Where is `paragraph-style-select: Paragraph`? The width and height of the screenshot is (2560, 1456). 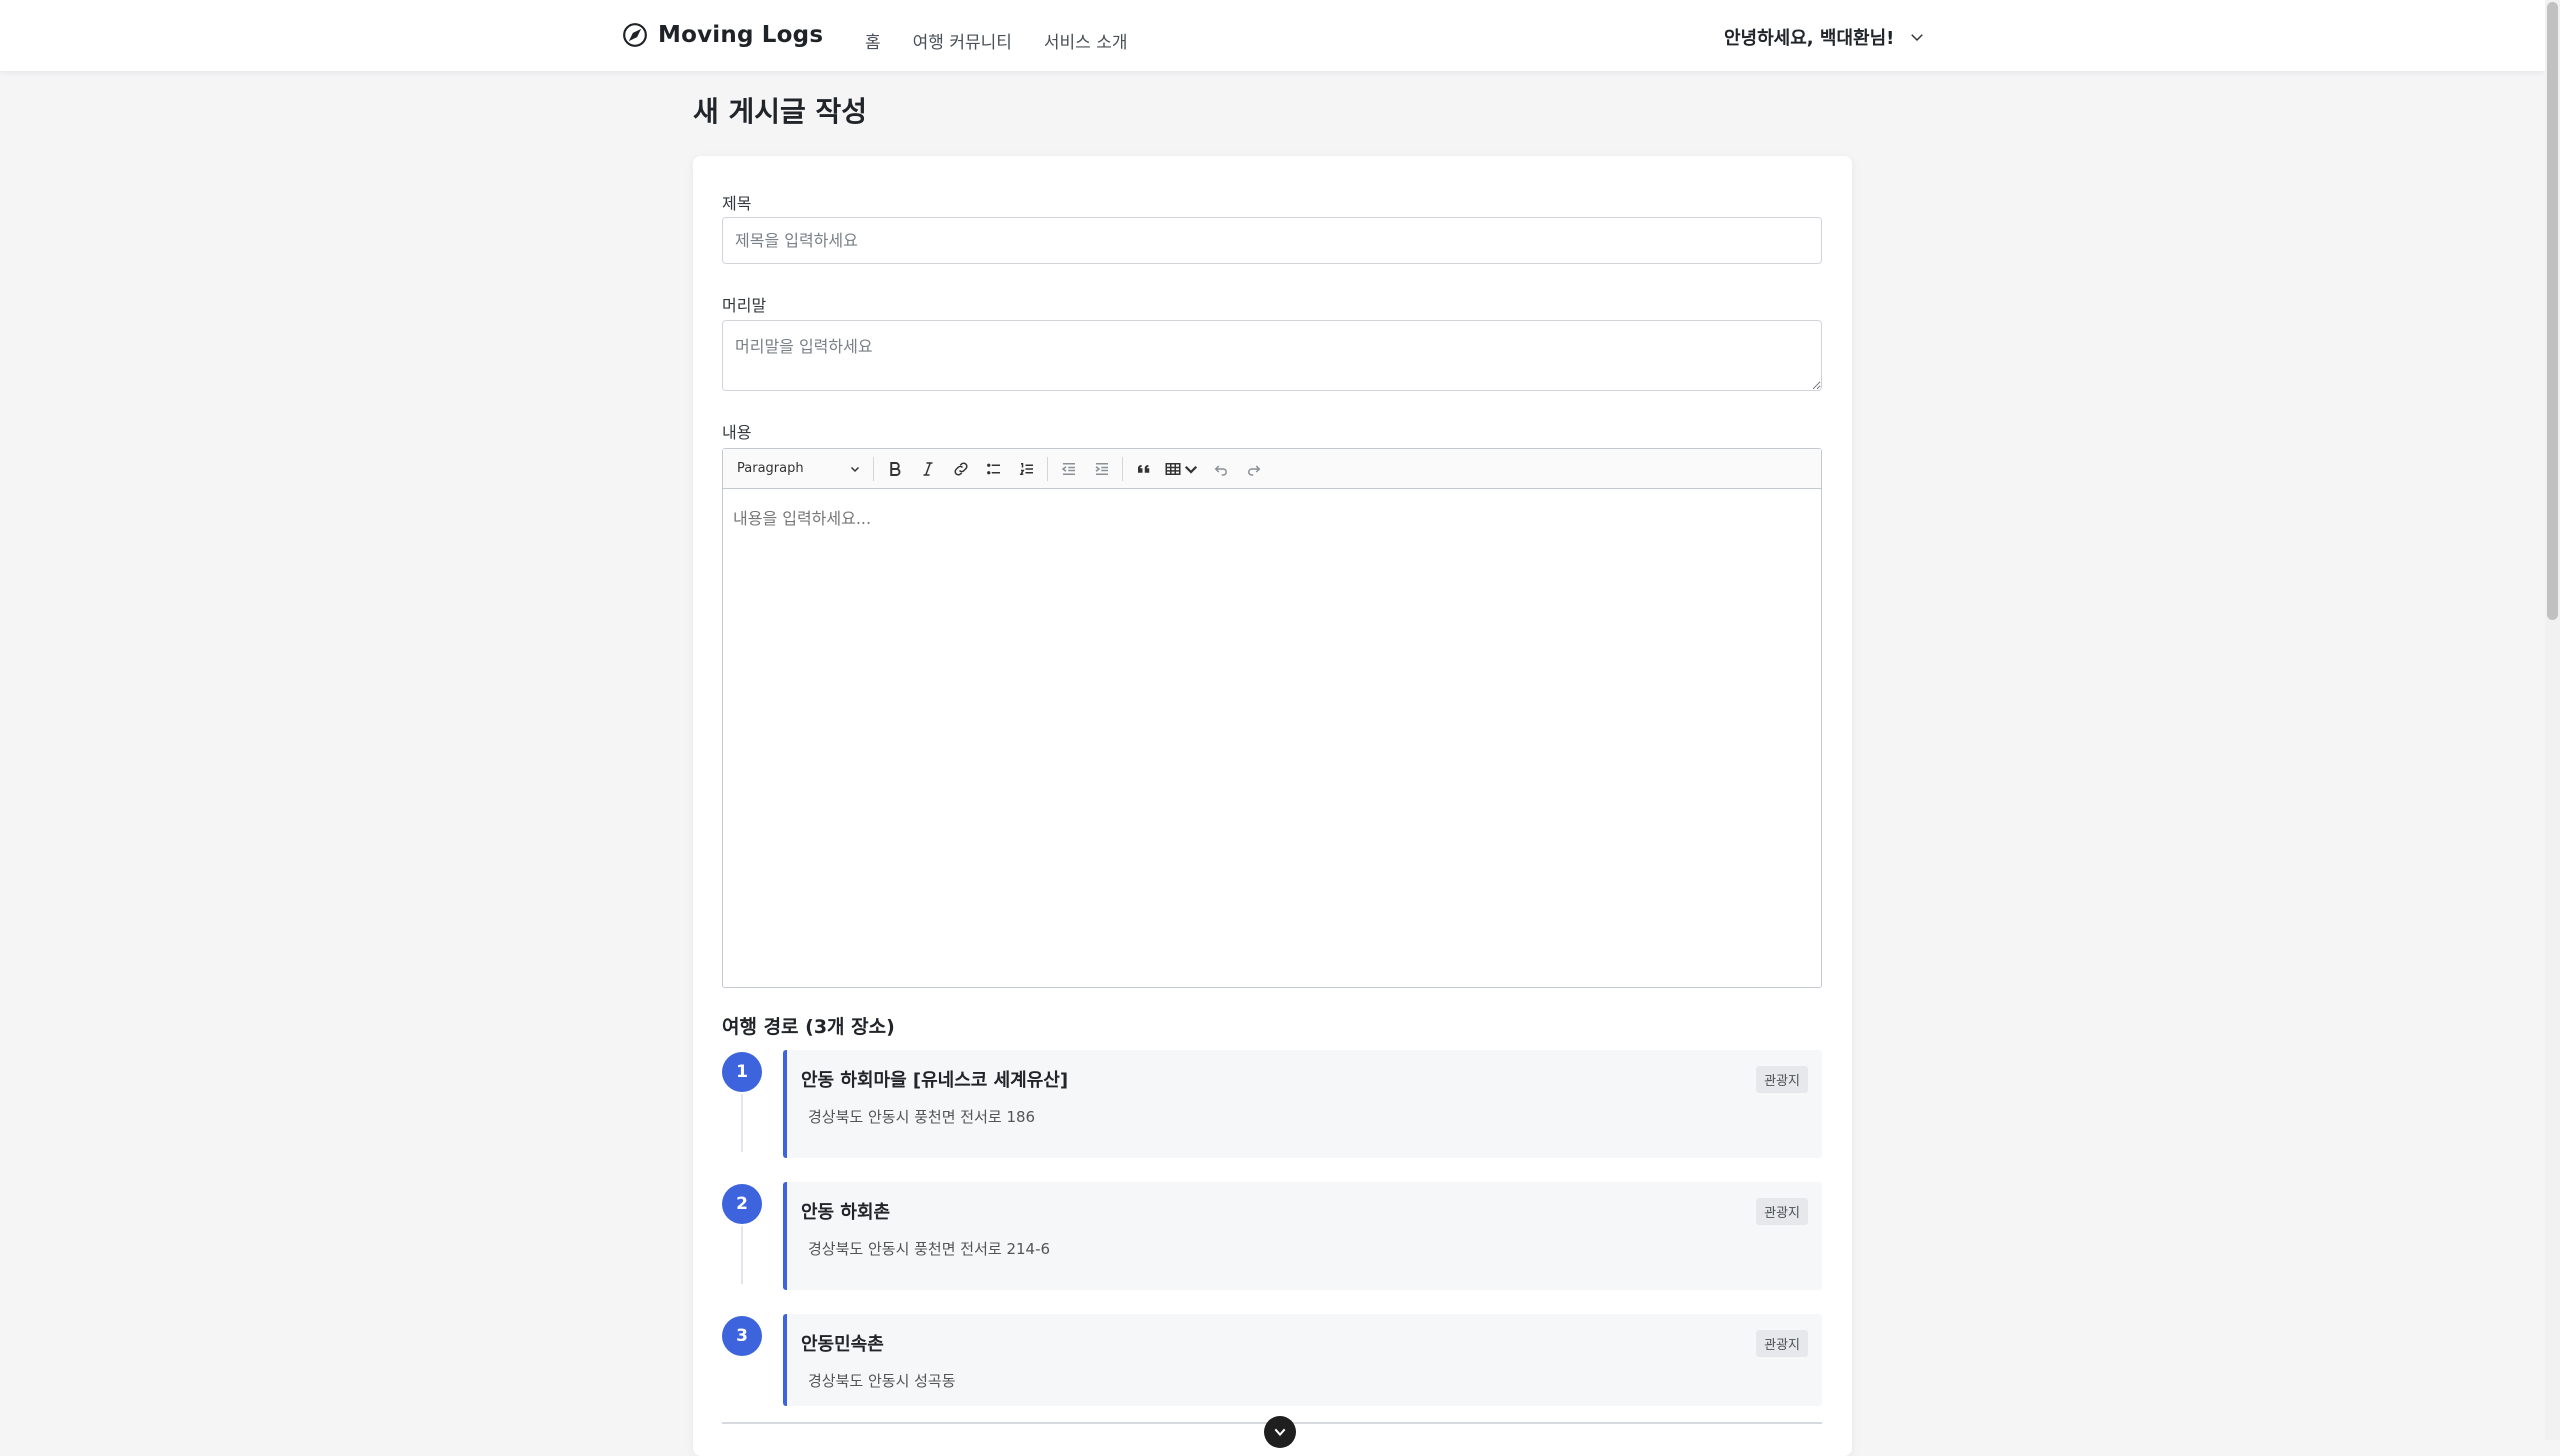 paragraph-style-select: Paragraph is located at coordinates (799, 469).